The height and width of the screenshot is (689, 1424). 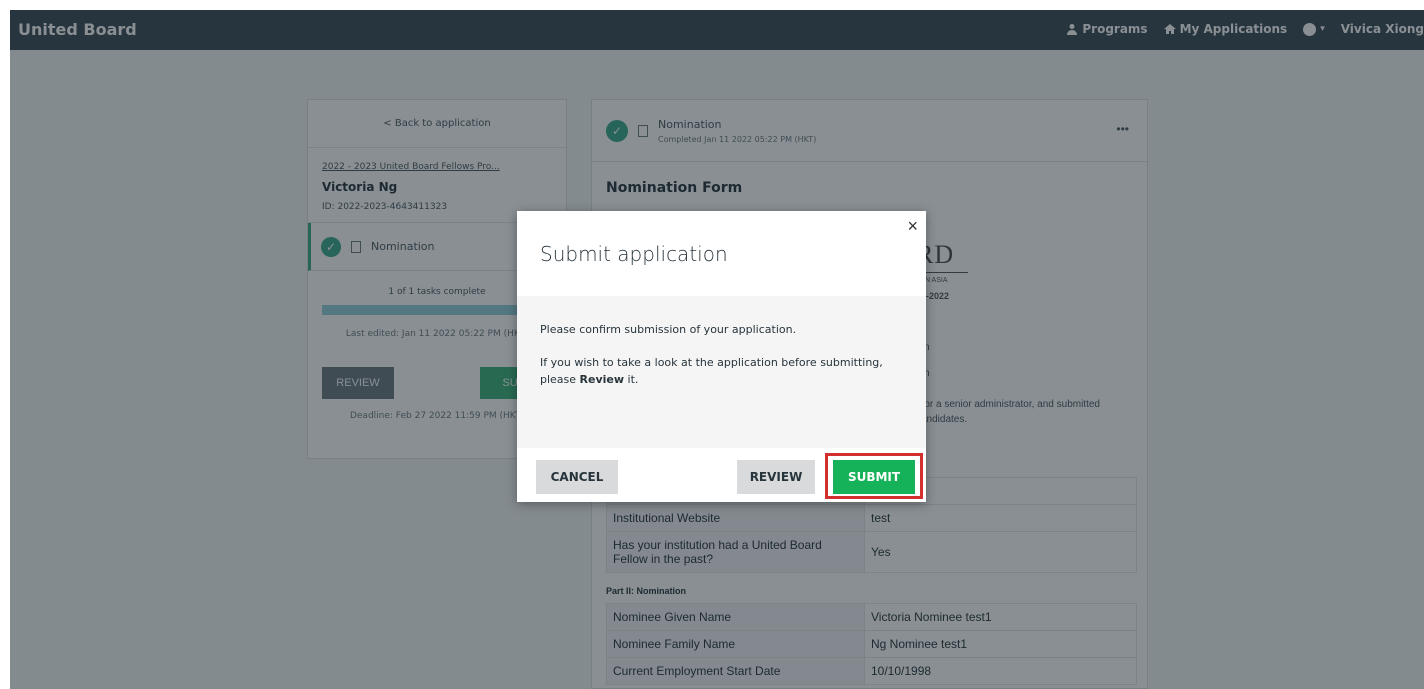 What do you see at coordinates (874, 477) in the screenshot?
I see `submit-button: SUBMIT` at bounding box center [874, 477].